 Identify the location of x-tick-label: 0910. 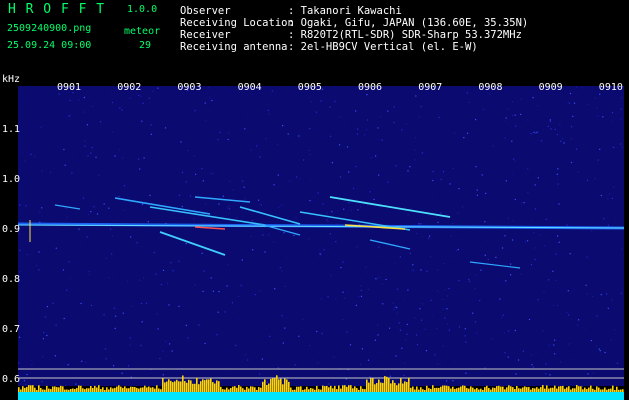
(611, 87).